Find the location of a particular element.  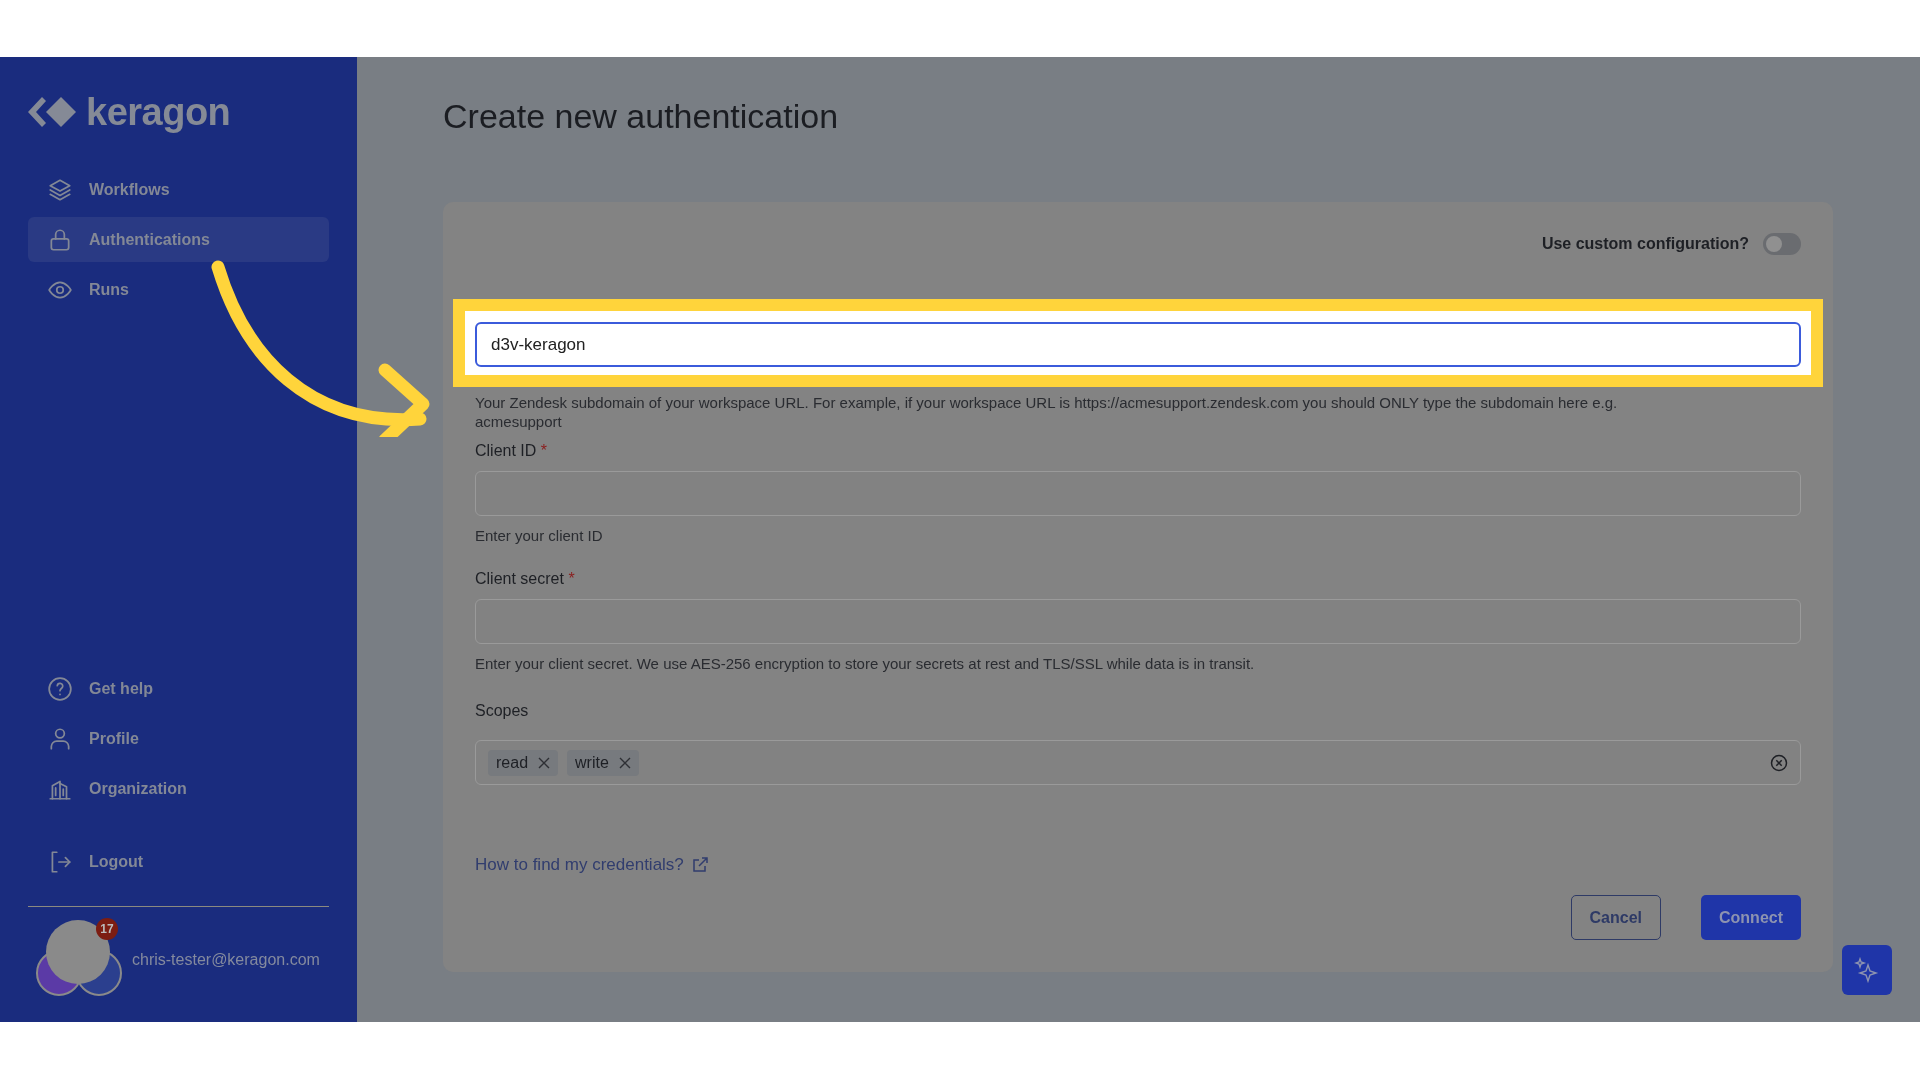

help-text: Enter your client secret. We use AES-256 encryption to store your secrets at rest and TLS/SSL while data is in transit. is located at coordinates (865, 663).